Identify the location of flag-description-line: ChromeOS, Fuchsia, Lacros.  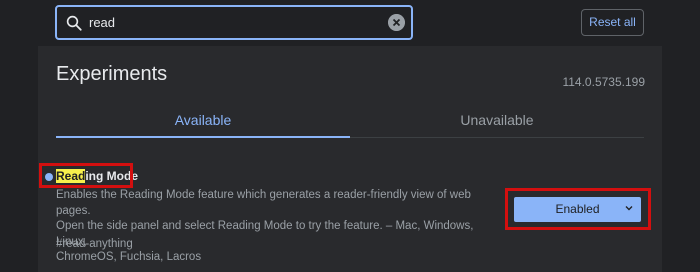
(129, 257).